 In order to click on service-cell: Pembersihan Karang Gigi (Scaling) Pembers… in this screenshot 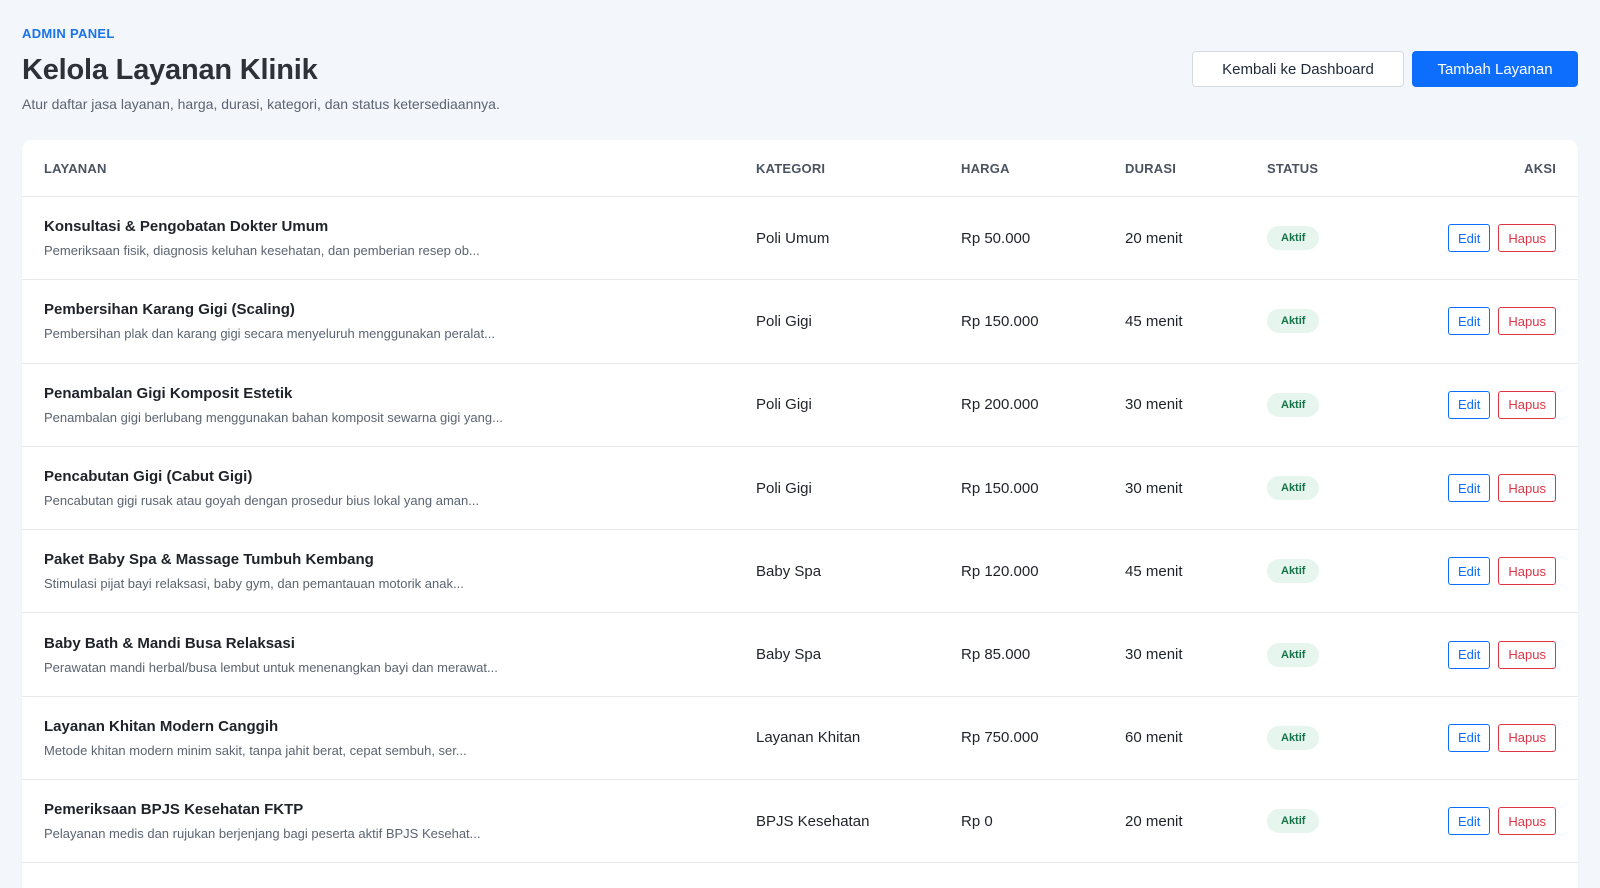, I will do `click(400, 321)`.